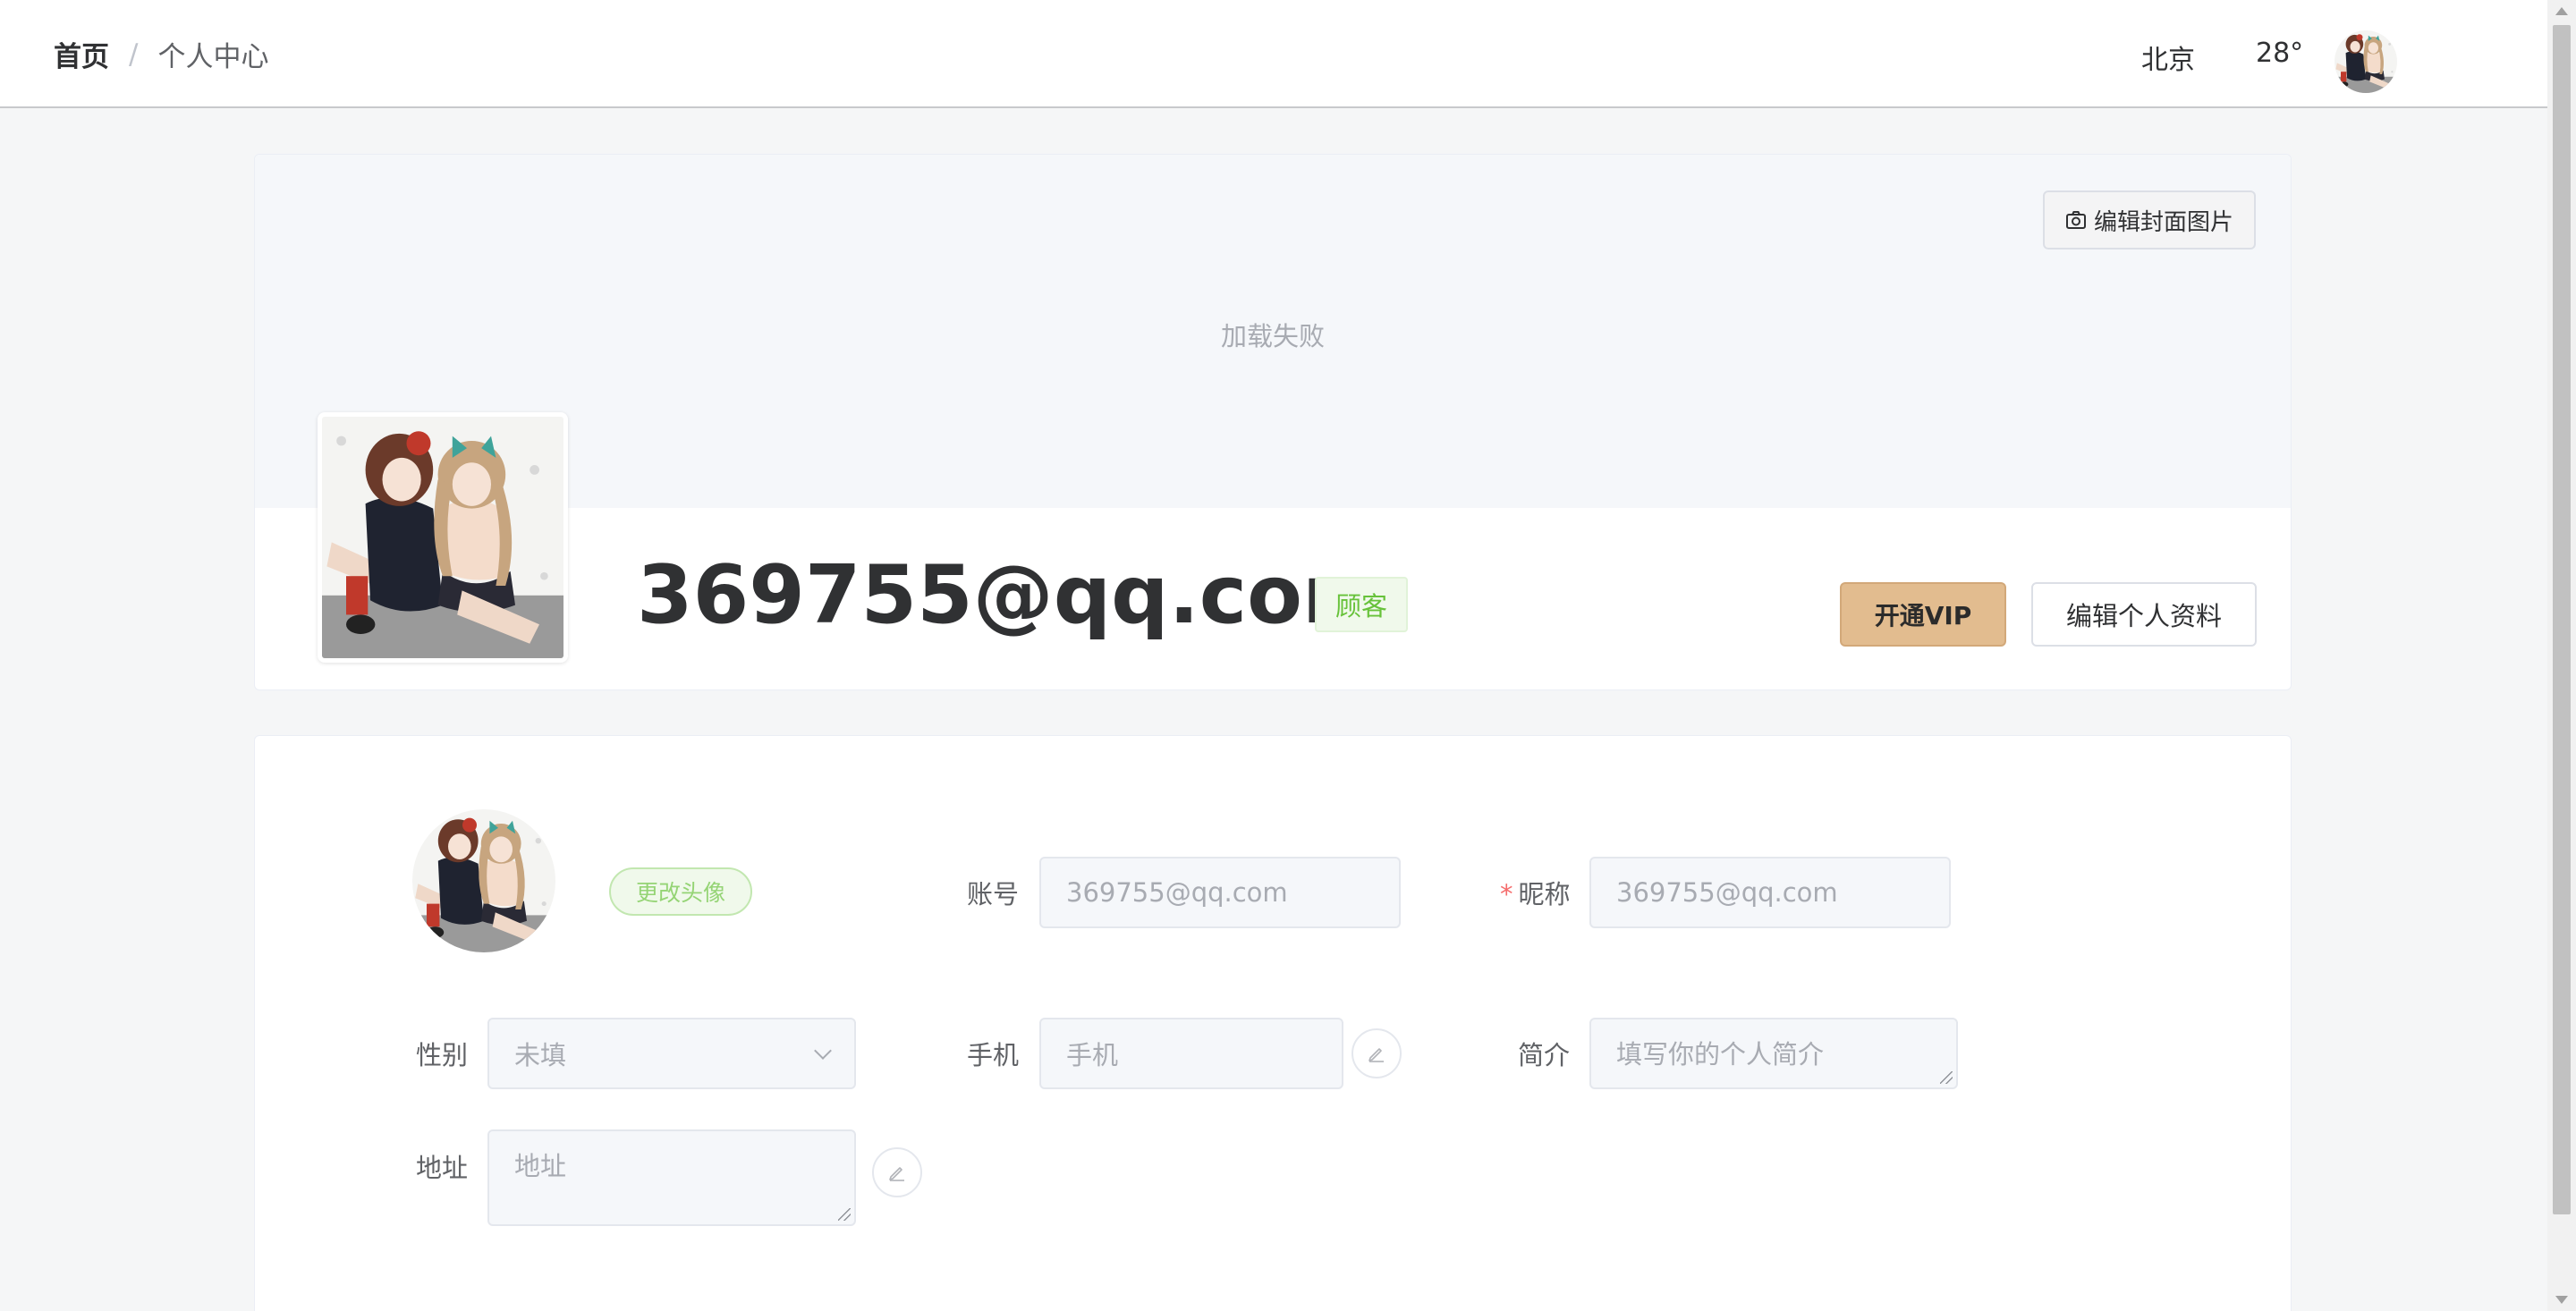  What do you see at coordinates (2280, 53) in the screenshot?
I see `weather-temperature: 28°` at bounding box center [2280, 53].